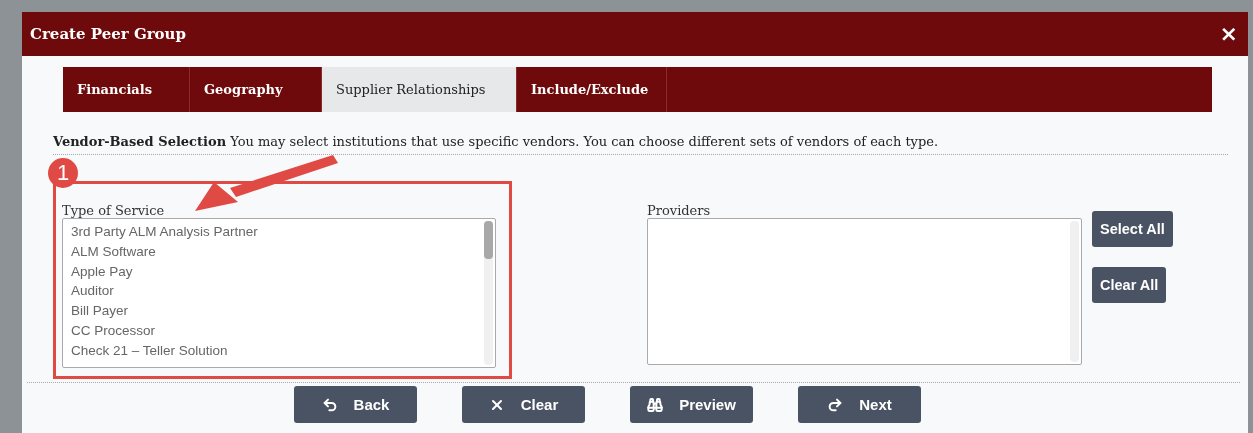 Image resolution: width=1253 pixels, height=433 pixels. I want to click on list-item: ALM Software, so click(283, 251).